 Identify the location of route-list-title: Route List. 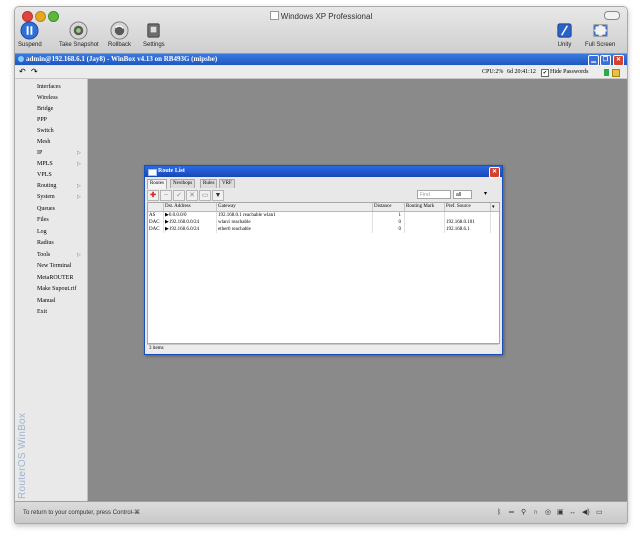
(171, 171).